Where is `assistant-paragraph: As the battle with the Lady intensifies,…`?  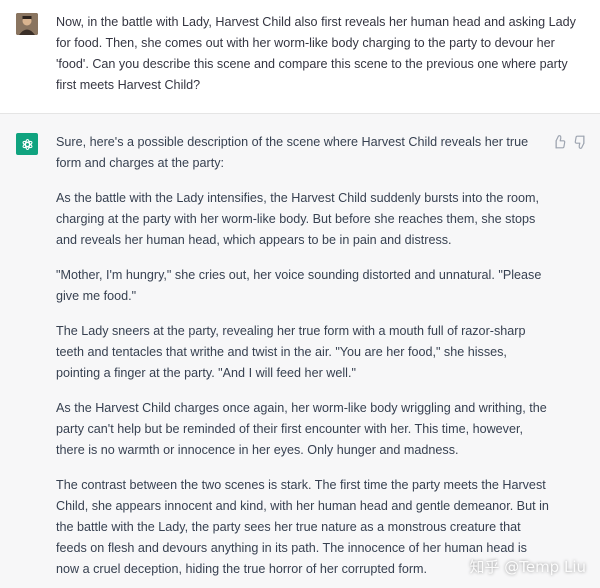 assistant-paragraph: As the battle with the Lady intensifies,… is located at coordinates (298, 219).